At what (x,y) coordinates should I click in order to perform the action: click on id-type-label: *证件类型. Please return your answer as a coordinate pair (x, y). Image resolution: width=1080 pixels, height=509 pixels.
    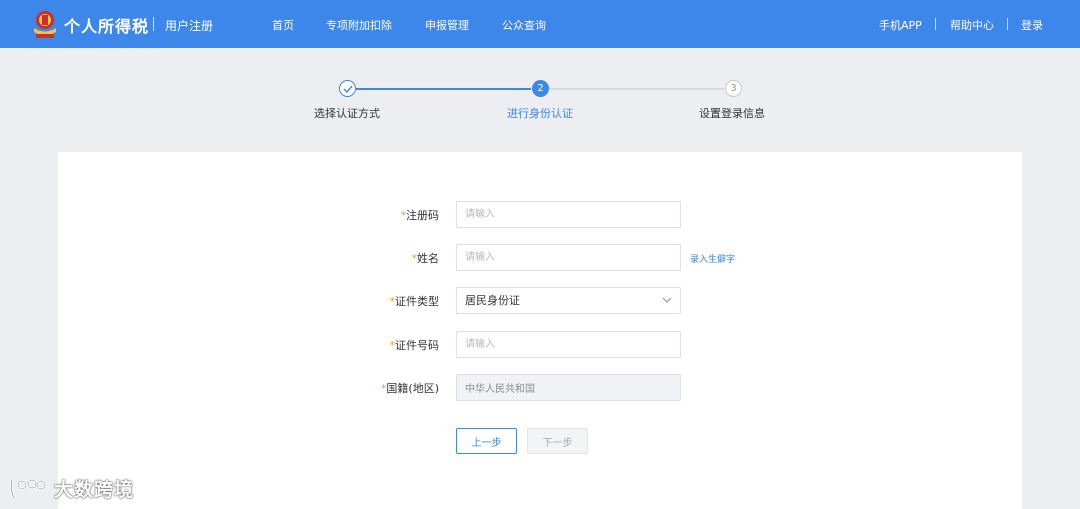
    Looking at the image, I should click on (414, 301).